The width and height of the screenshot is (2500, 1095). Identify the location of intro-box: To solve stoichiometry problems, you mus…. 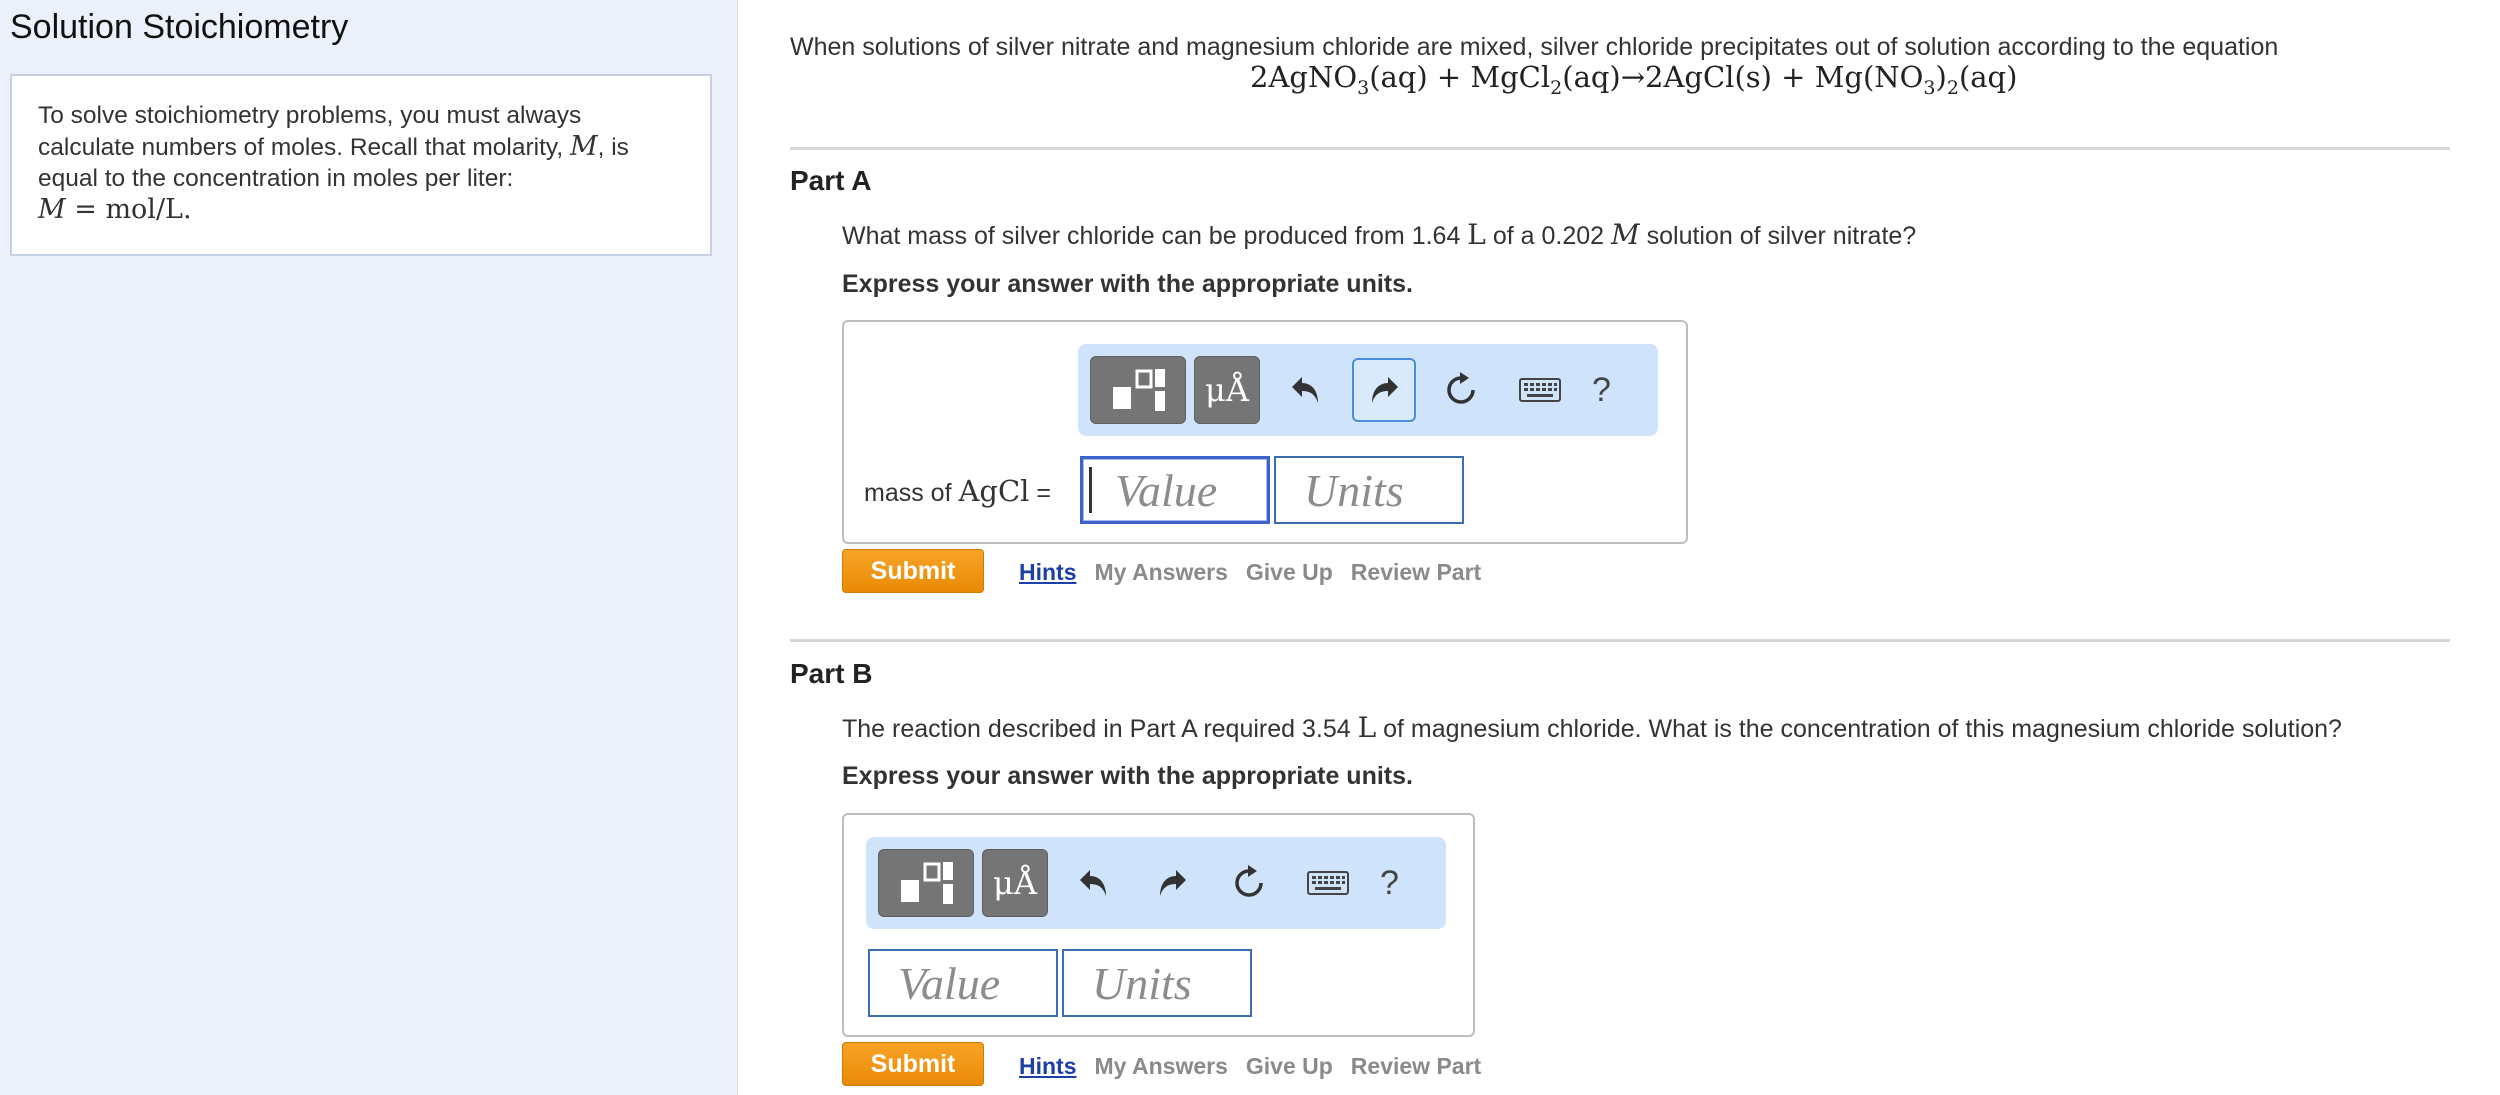
(361, 165).